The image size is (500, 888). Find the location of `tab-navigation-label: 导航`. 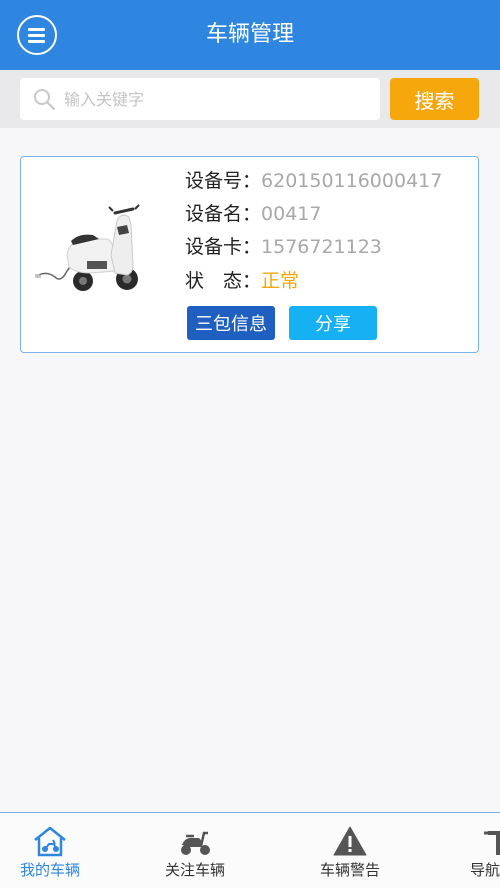

tab-navigation-label: 导航 is located at coordinates (485, 870).